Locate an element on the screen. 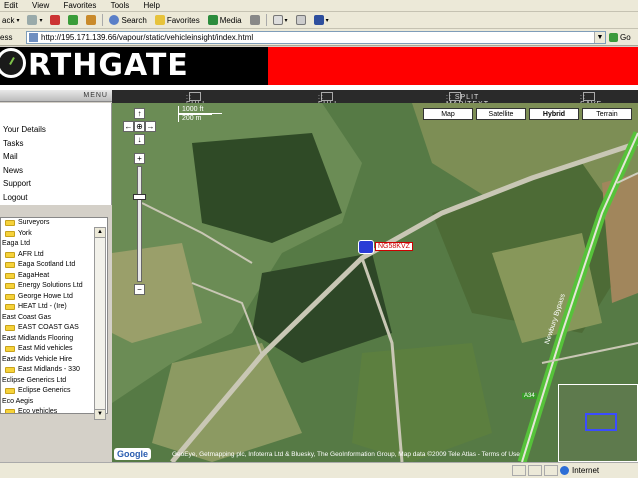 This screenshot has width=638, height=478. vehicle-icon is located at coordinates (366, 247).